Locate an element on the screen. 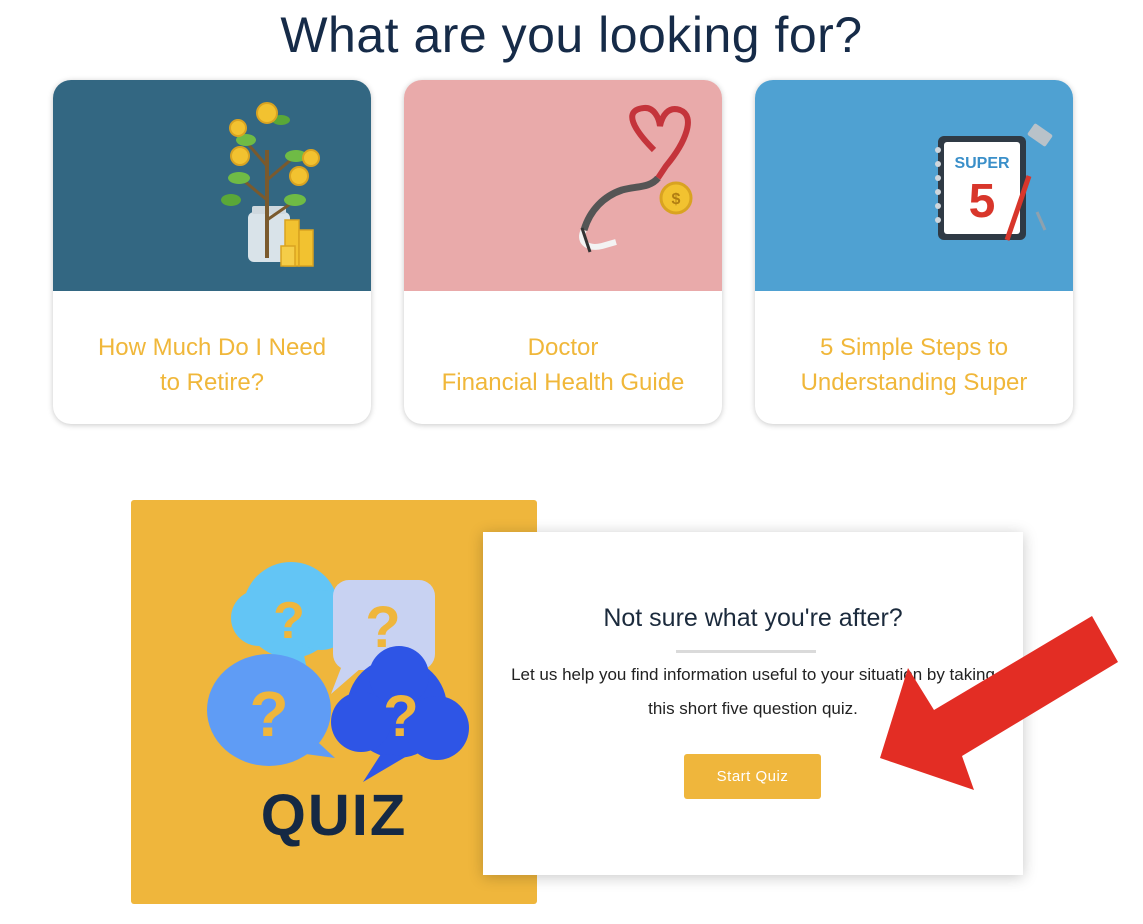  super-calendar-icon: SUPER 5 is located at coordinates (914, 185).